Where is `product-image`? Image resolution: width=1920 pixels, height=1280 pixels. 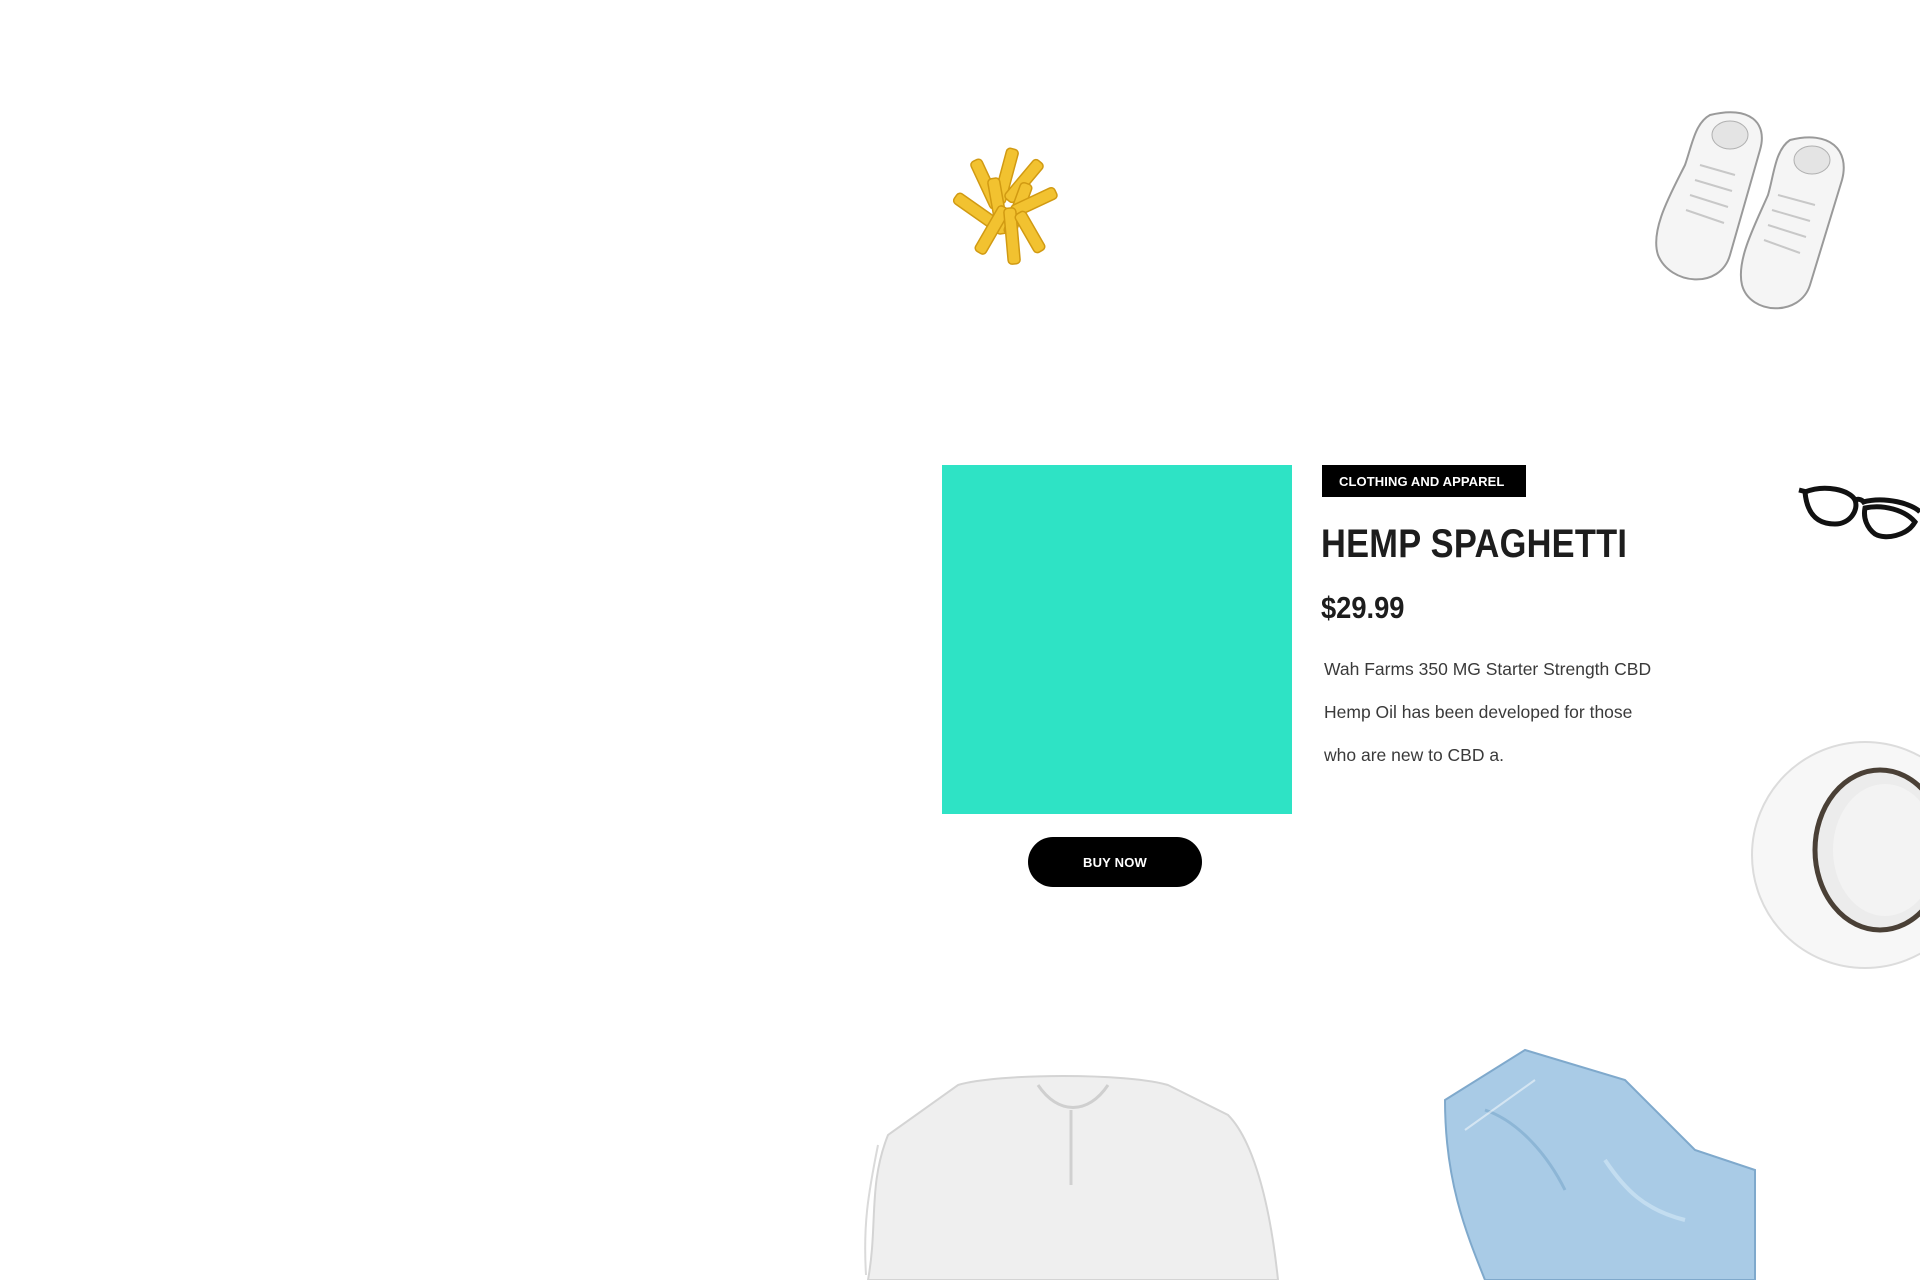
product-image is located at coordinates (1117, 639).